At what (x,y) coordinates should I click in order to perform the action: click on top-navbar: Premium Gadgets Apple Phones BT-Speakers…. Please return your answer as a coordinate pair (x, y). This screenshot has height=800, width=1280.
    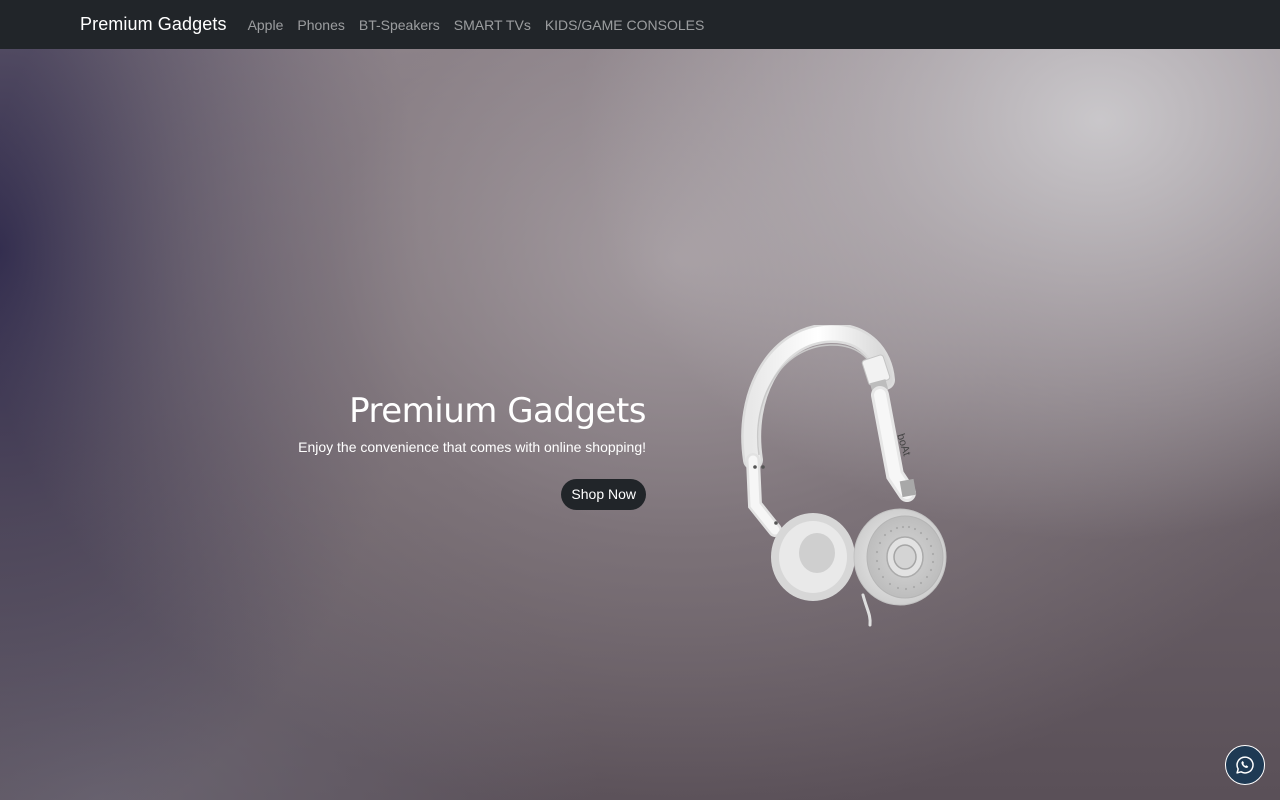
    Looking at the image, I should click on (640, 24).